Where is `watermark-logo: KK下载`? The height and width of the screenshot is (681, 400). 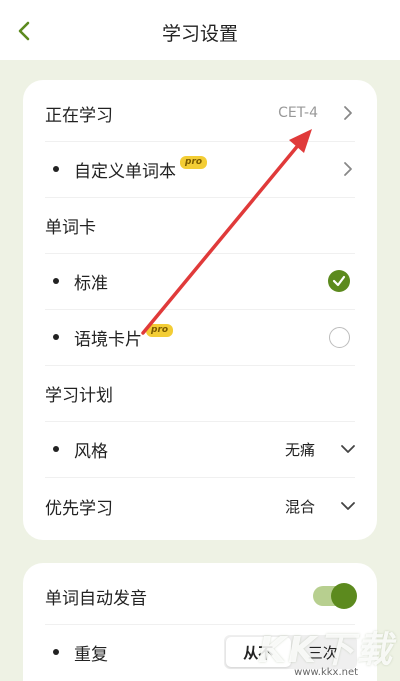
watermark-logo: KK下载 is located at coordinates (326, 650).